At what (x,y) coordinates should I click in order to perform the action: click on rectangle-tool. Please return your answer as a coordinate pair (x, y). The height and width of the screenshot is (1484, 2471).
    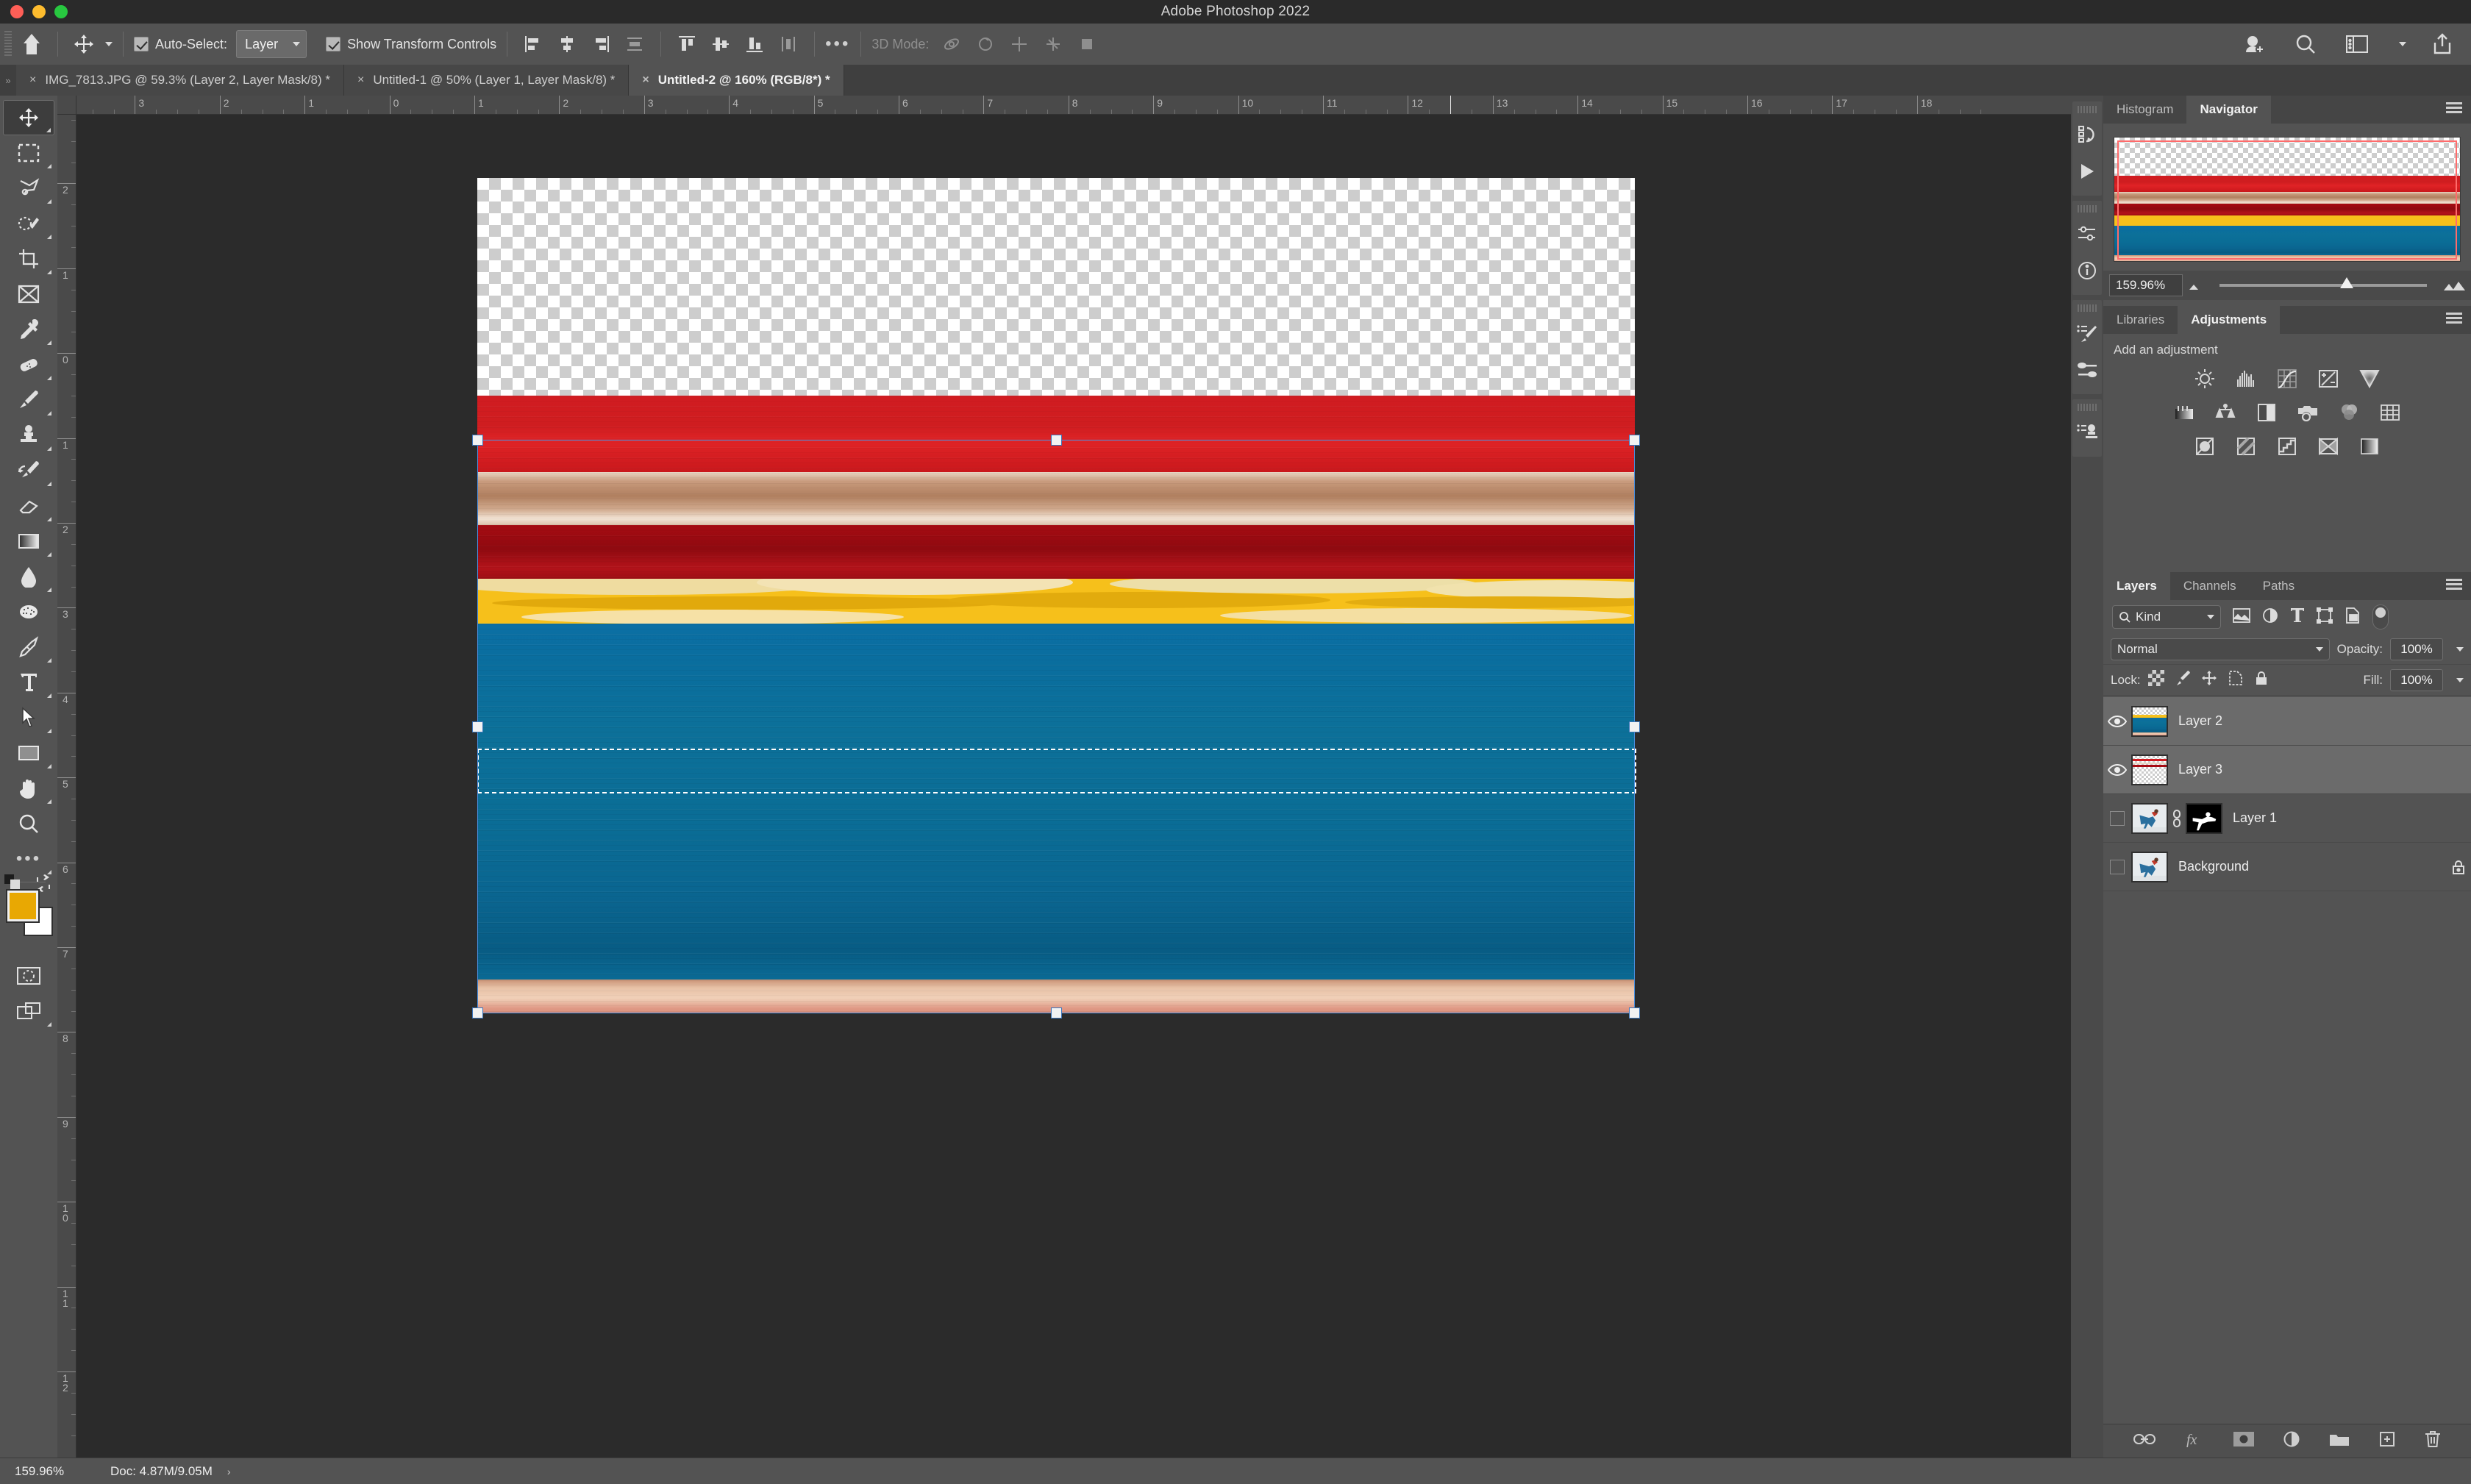
    Looking at the image, I should click on (29, 753).